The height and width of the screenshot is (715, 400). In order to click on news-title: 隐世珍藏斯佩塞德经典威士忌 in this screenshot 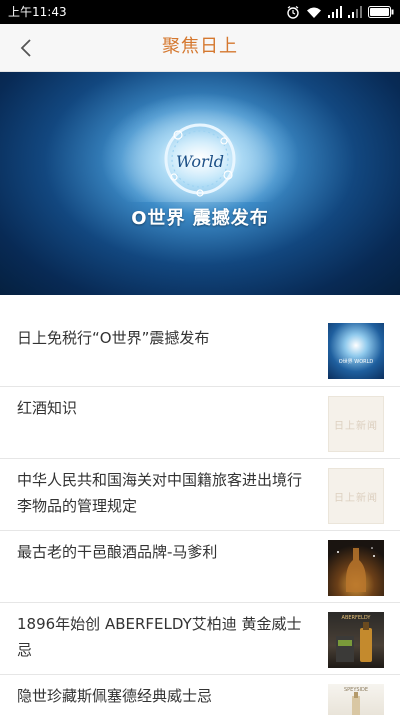, I will do `click(115, 696)`.